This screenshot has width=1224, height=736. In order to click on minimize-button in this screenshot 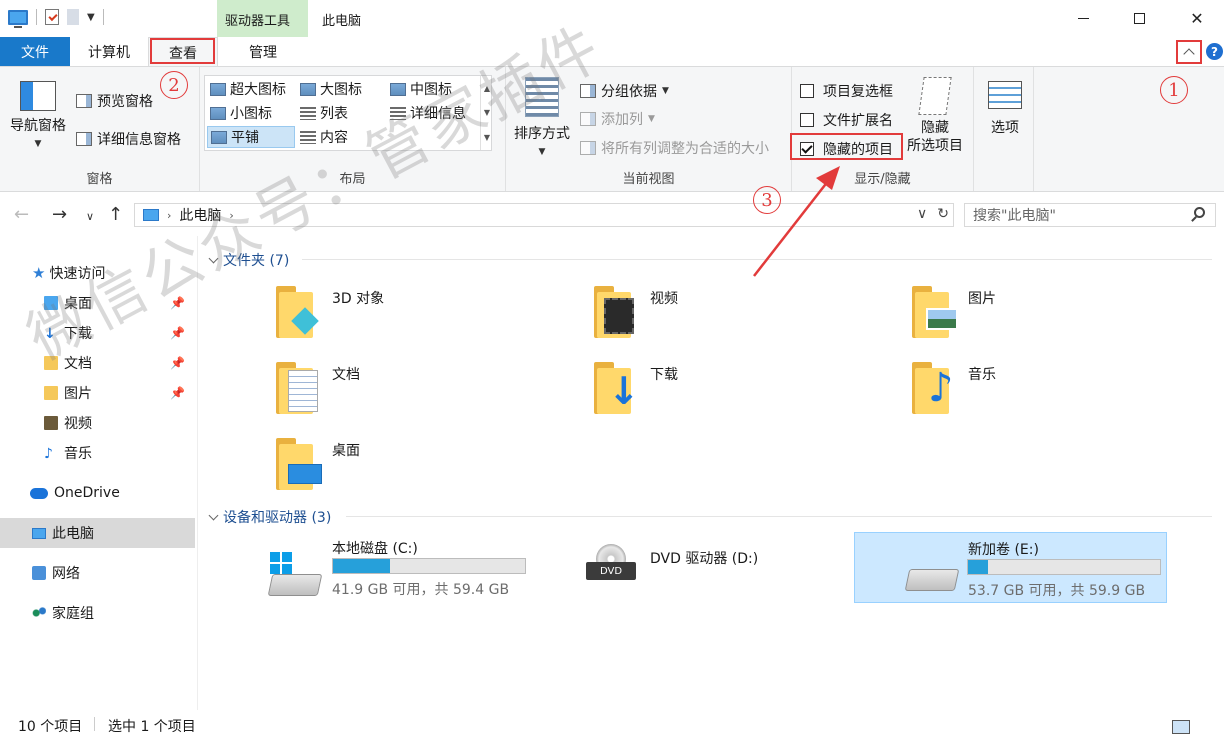, I will do `click(1083, 18)`.